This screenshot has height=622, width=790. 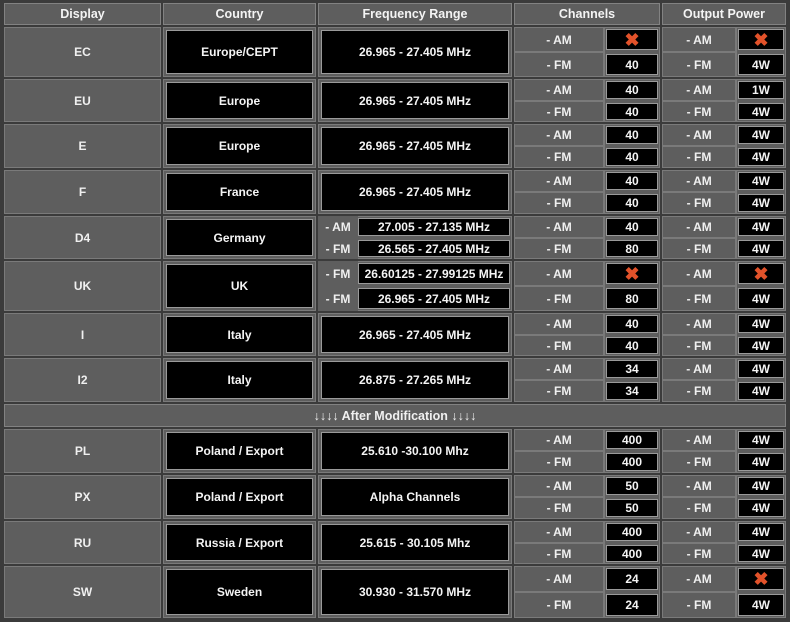 I want to click on display-code: UK, so click(x=82, y=286).